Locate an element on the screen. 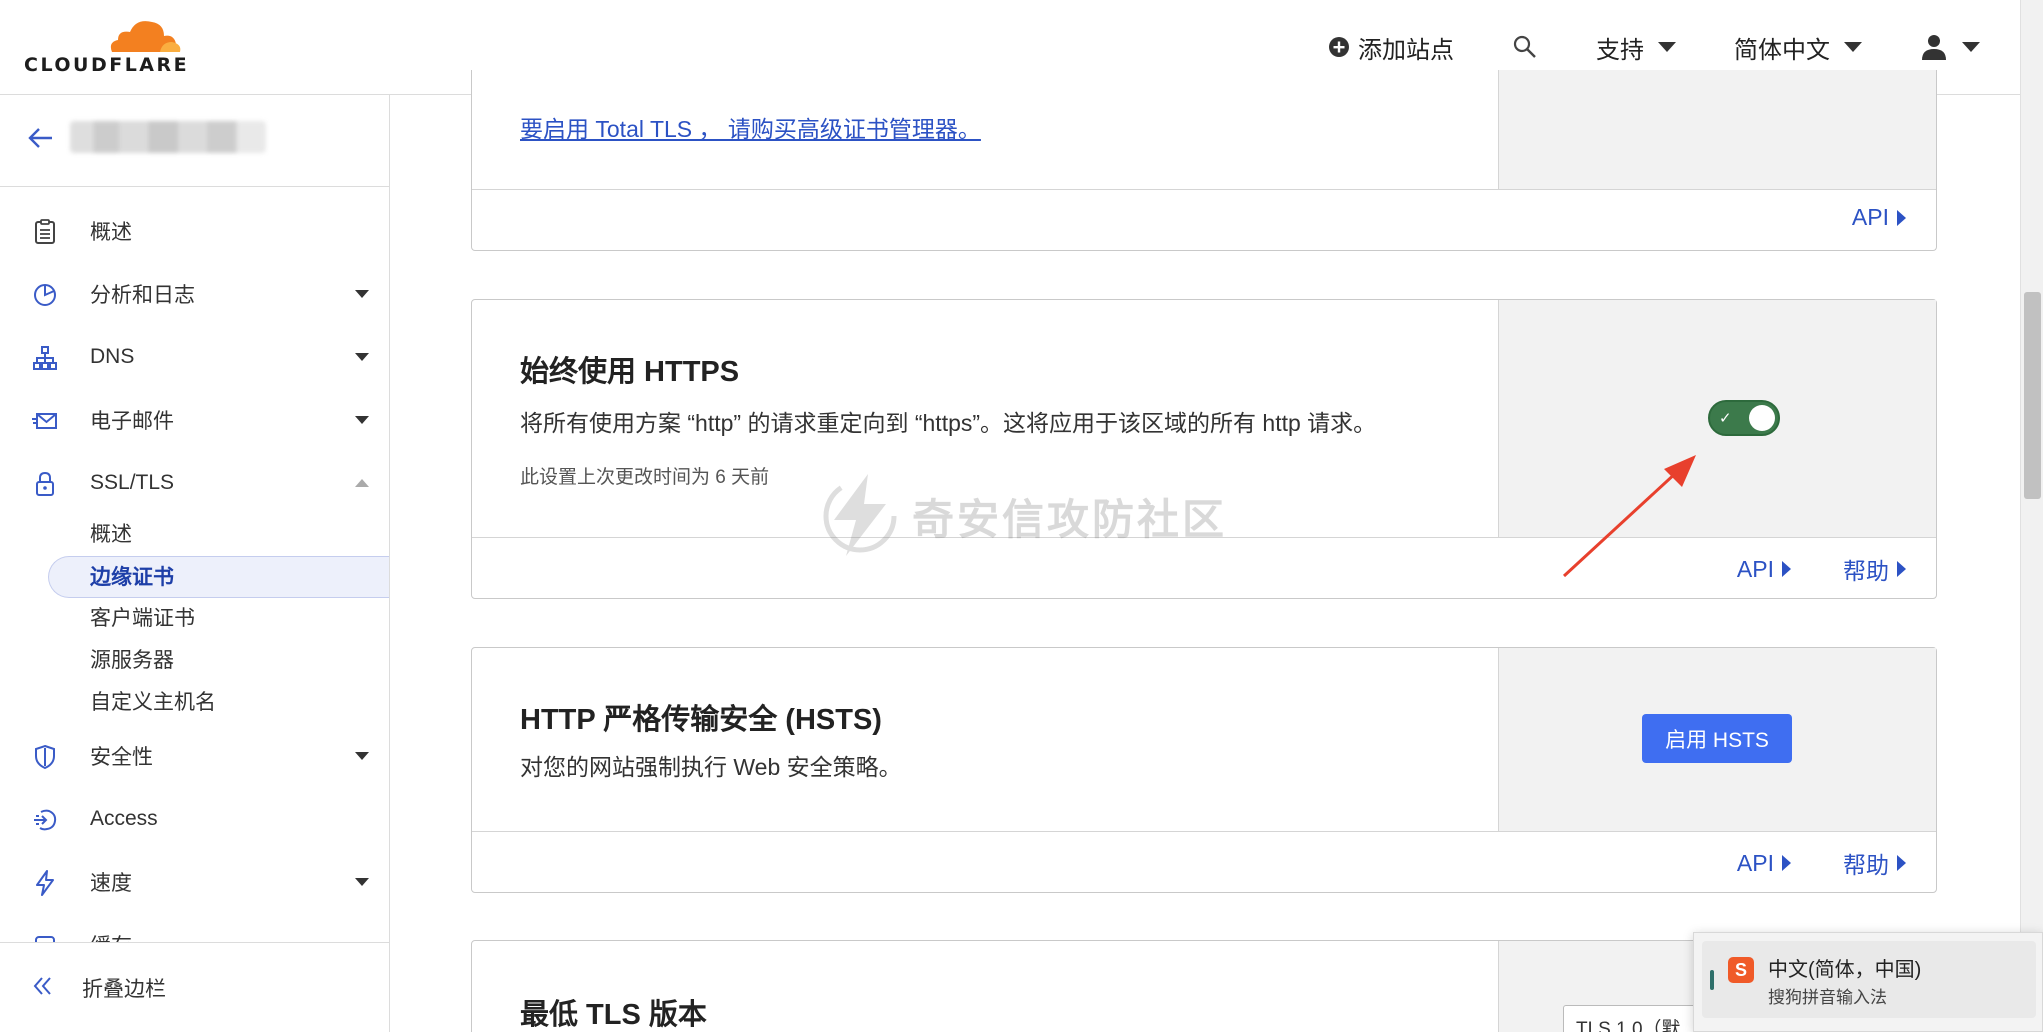  ime-option: S 中文(简体，中国) 搜狗拼音输入法 is located at coordinates (1869, 979).